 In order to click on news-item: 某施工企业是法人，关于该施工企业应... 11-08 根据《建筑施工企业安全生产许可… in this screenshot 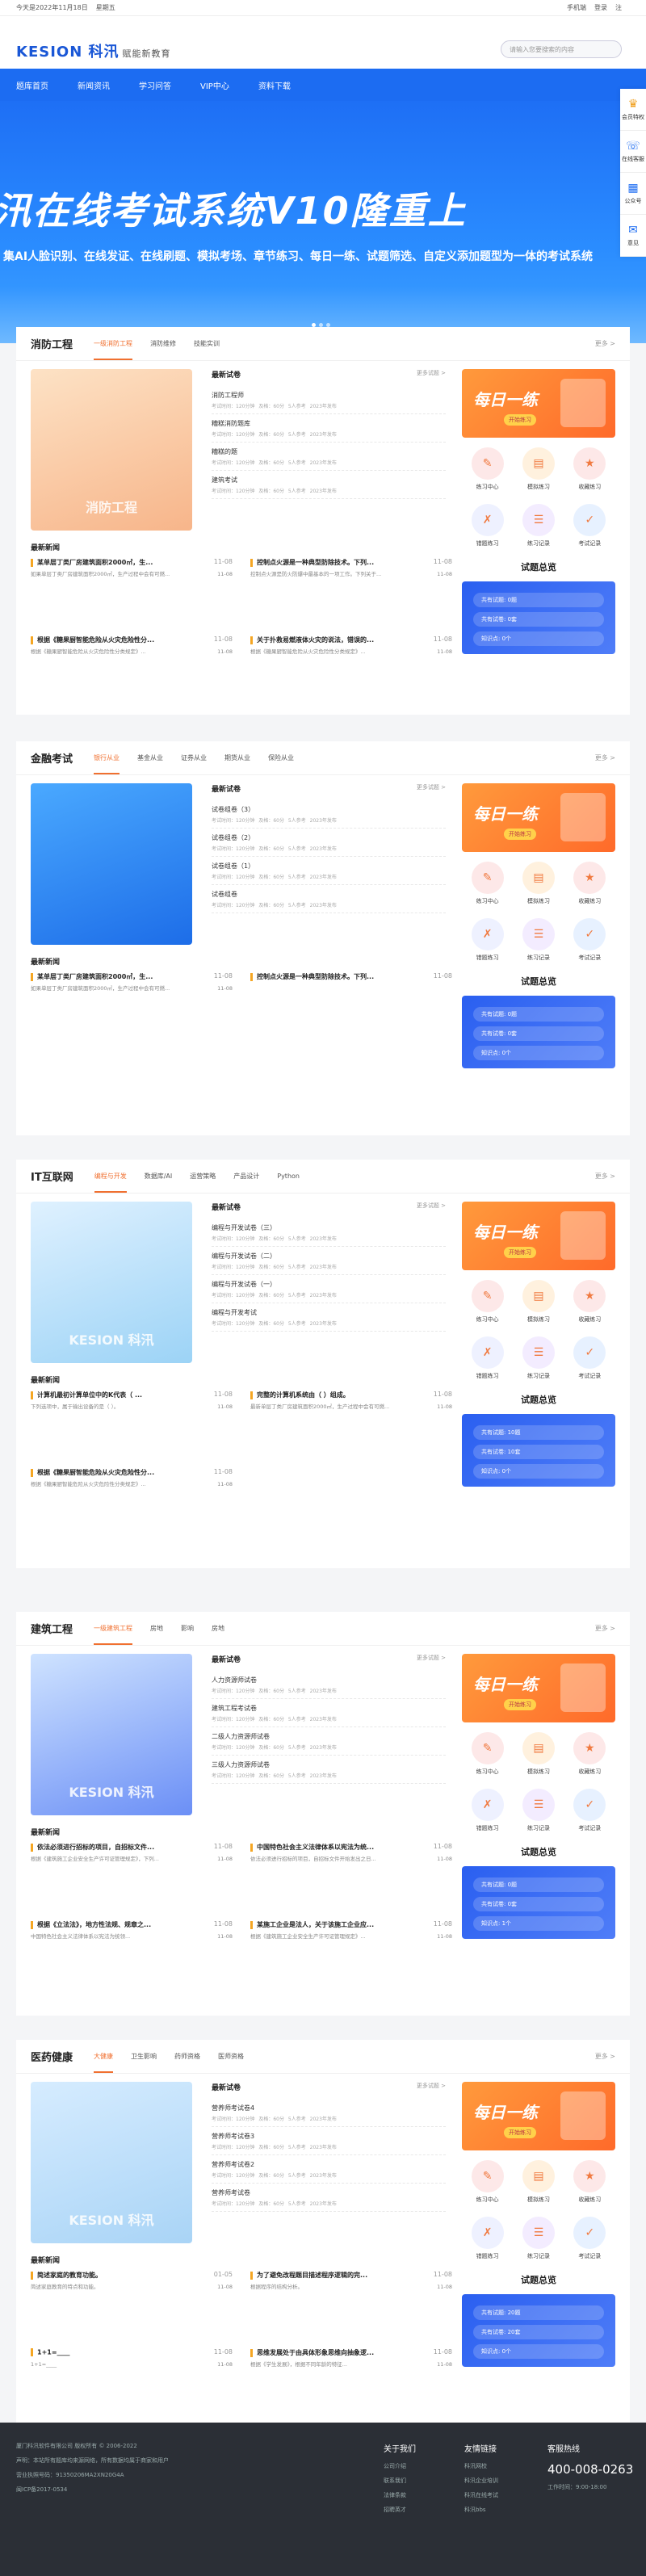, I will do `click(351, 1930)`.